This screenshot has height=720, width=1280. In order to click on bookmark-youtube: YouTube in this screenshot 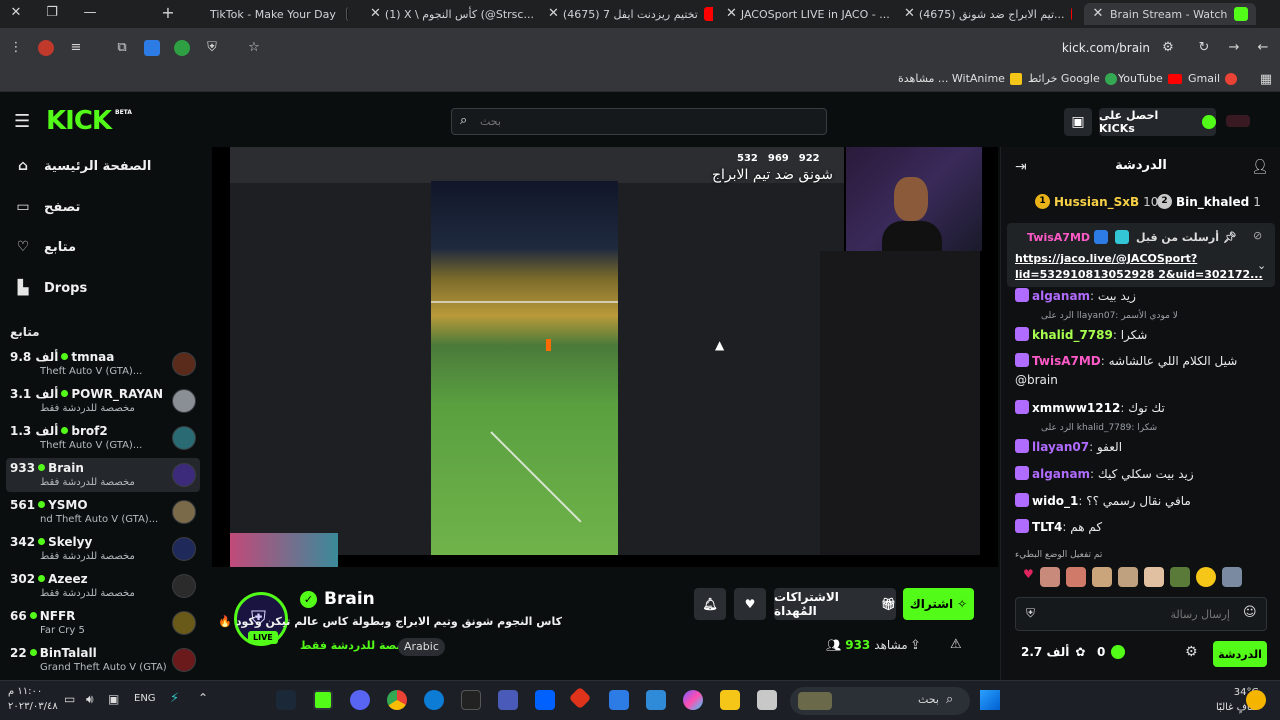, I will do `click(1150, 78)`.